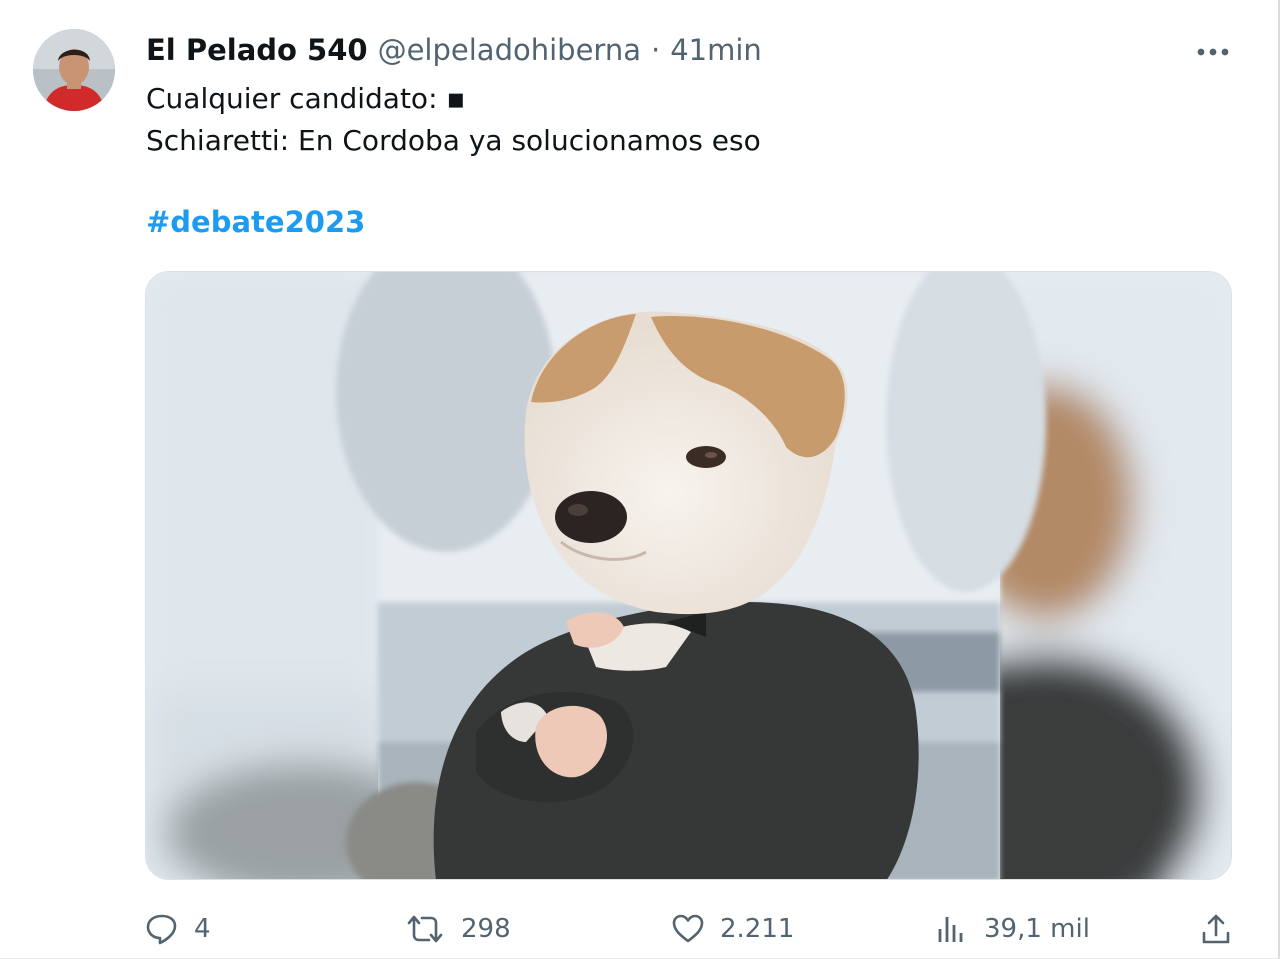 Image resolution: width=1280 pixels, height=959 pixels. What do you see at coordinates (161, 929) in the screenshot?
I see `reply-icon` at bounding box center [161, 929].